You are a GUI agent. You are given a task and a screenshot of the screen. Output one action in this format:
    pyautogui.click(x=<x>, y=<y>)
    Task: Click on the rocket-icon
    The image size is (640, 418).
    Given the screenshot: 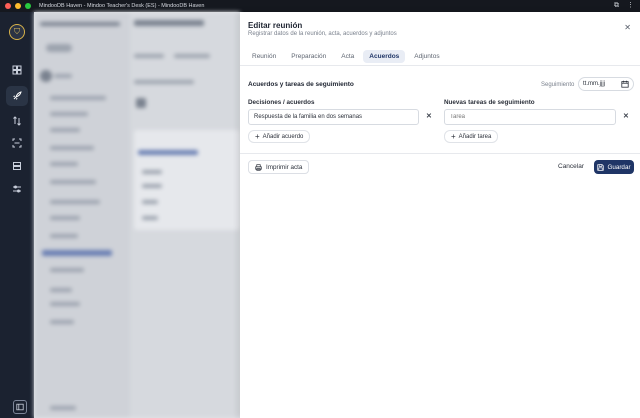 What is the action you would take?
    pyautogui.click(x=17, y=95)
    